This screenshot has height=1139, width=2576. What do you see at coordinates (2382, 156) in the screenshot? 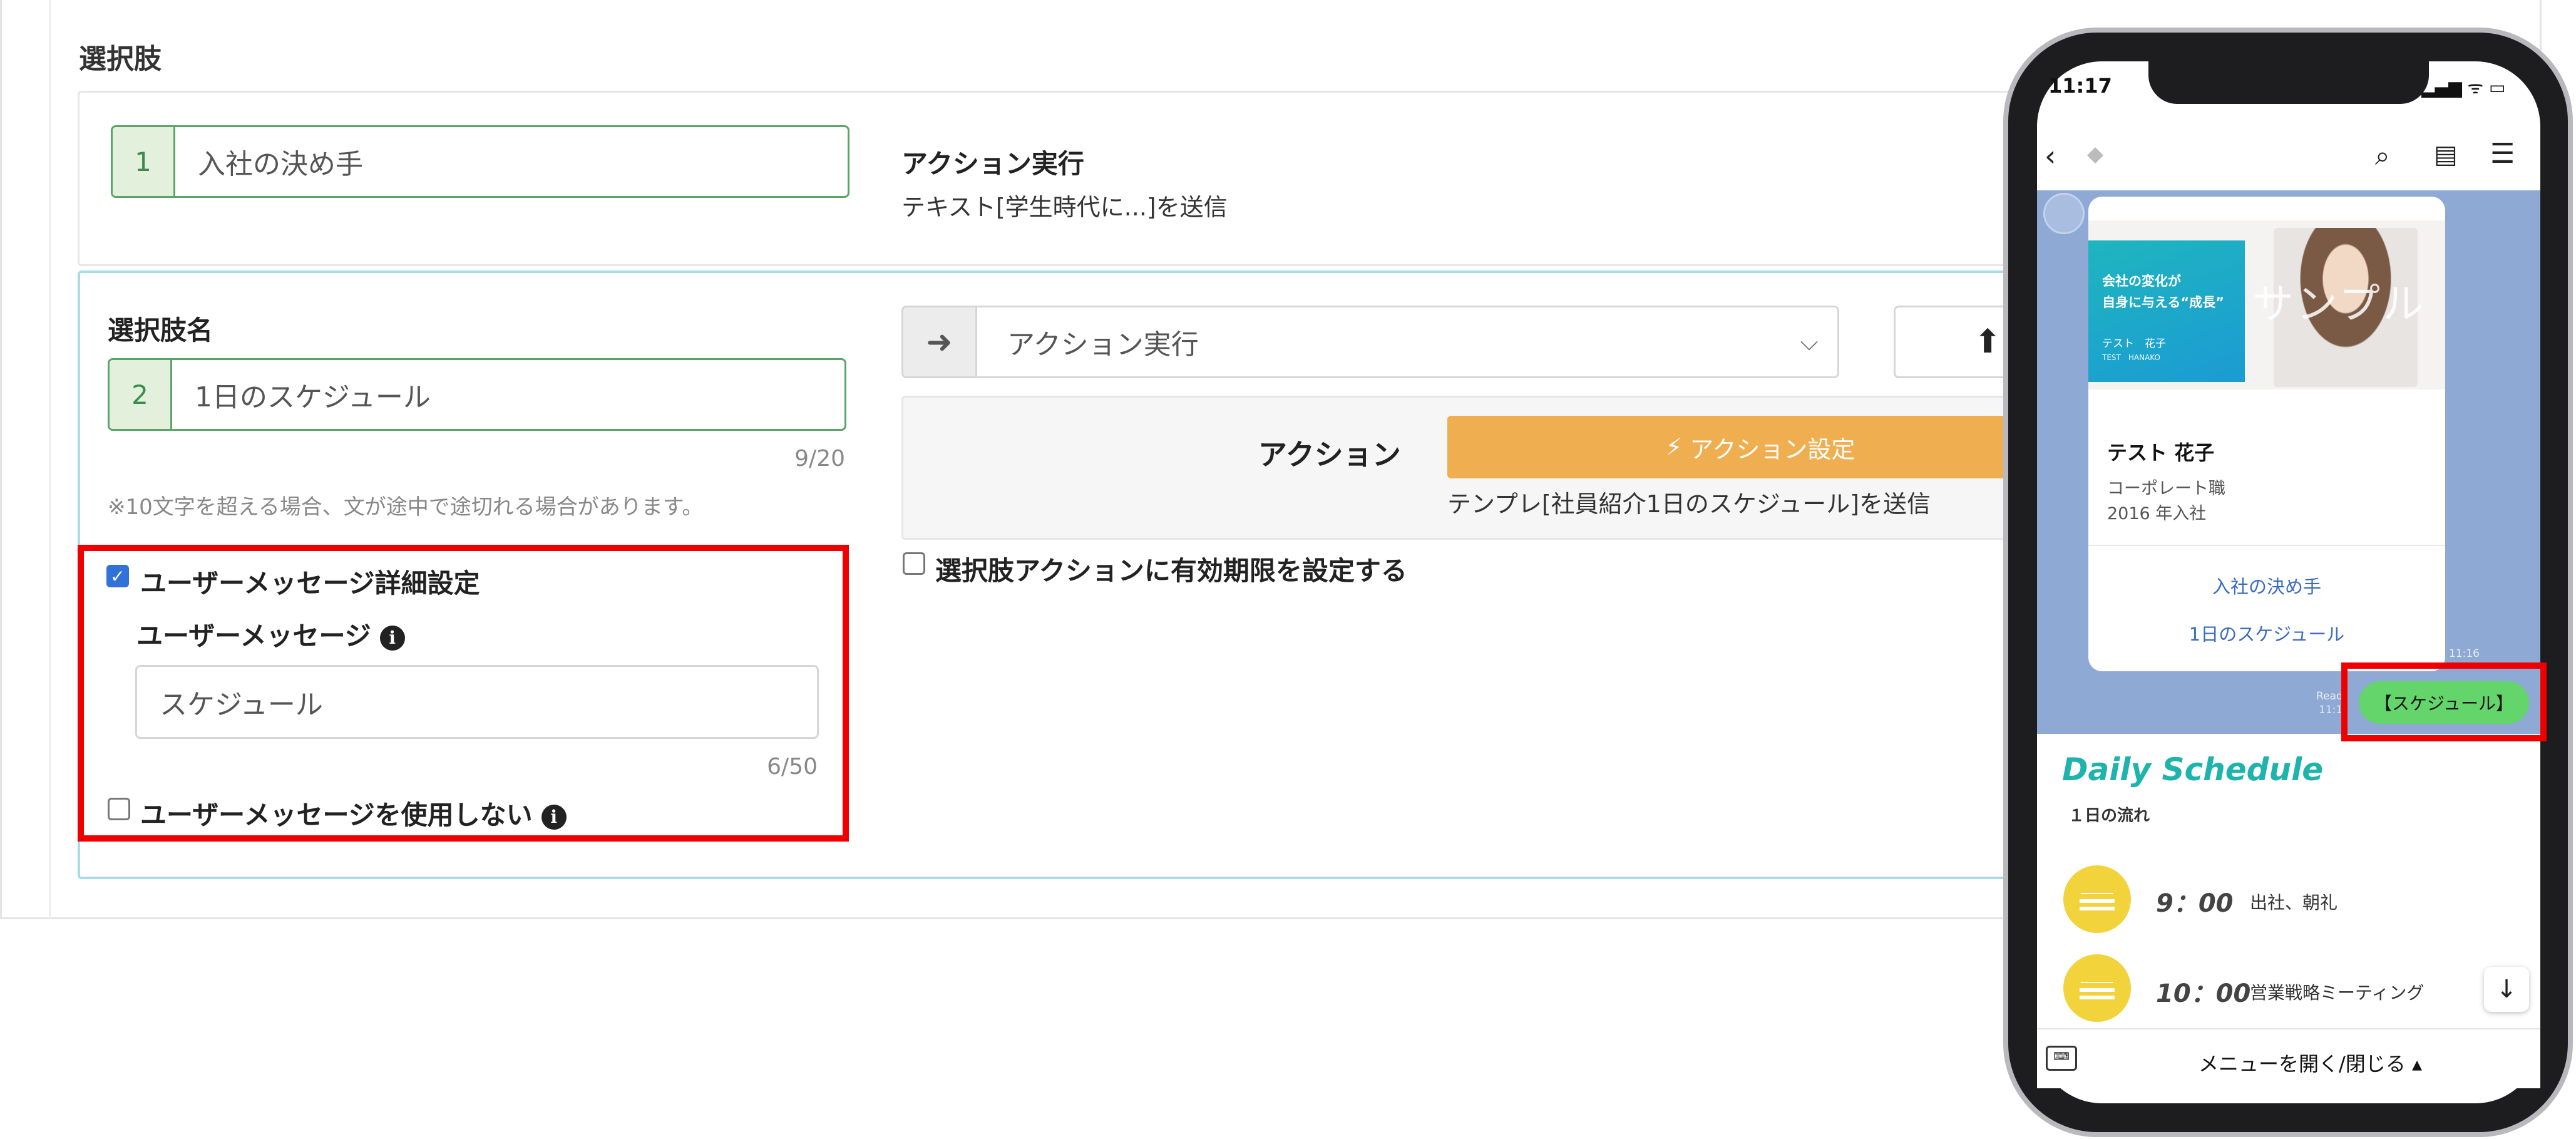
I see `search-icon: ⌕` at bounding box center [2382, 156].